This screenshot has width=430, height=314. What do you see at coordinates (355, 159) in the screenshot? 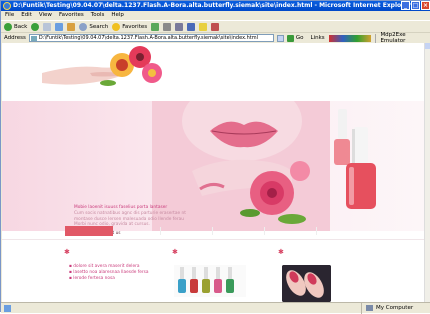
I see `nail-polish-bottles-image` at bounding box center [355, 159].